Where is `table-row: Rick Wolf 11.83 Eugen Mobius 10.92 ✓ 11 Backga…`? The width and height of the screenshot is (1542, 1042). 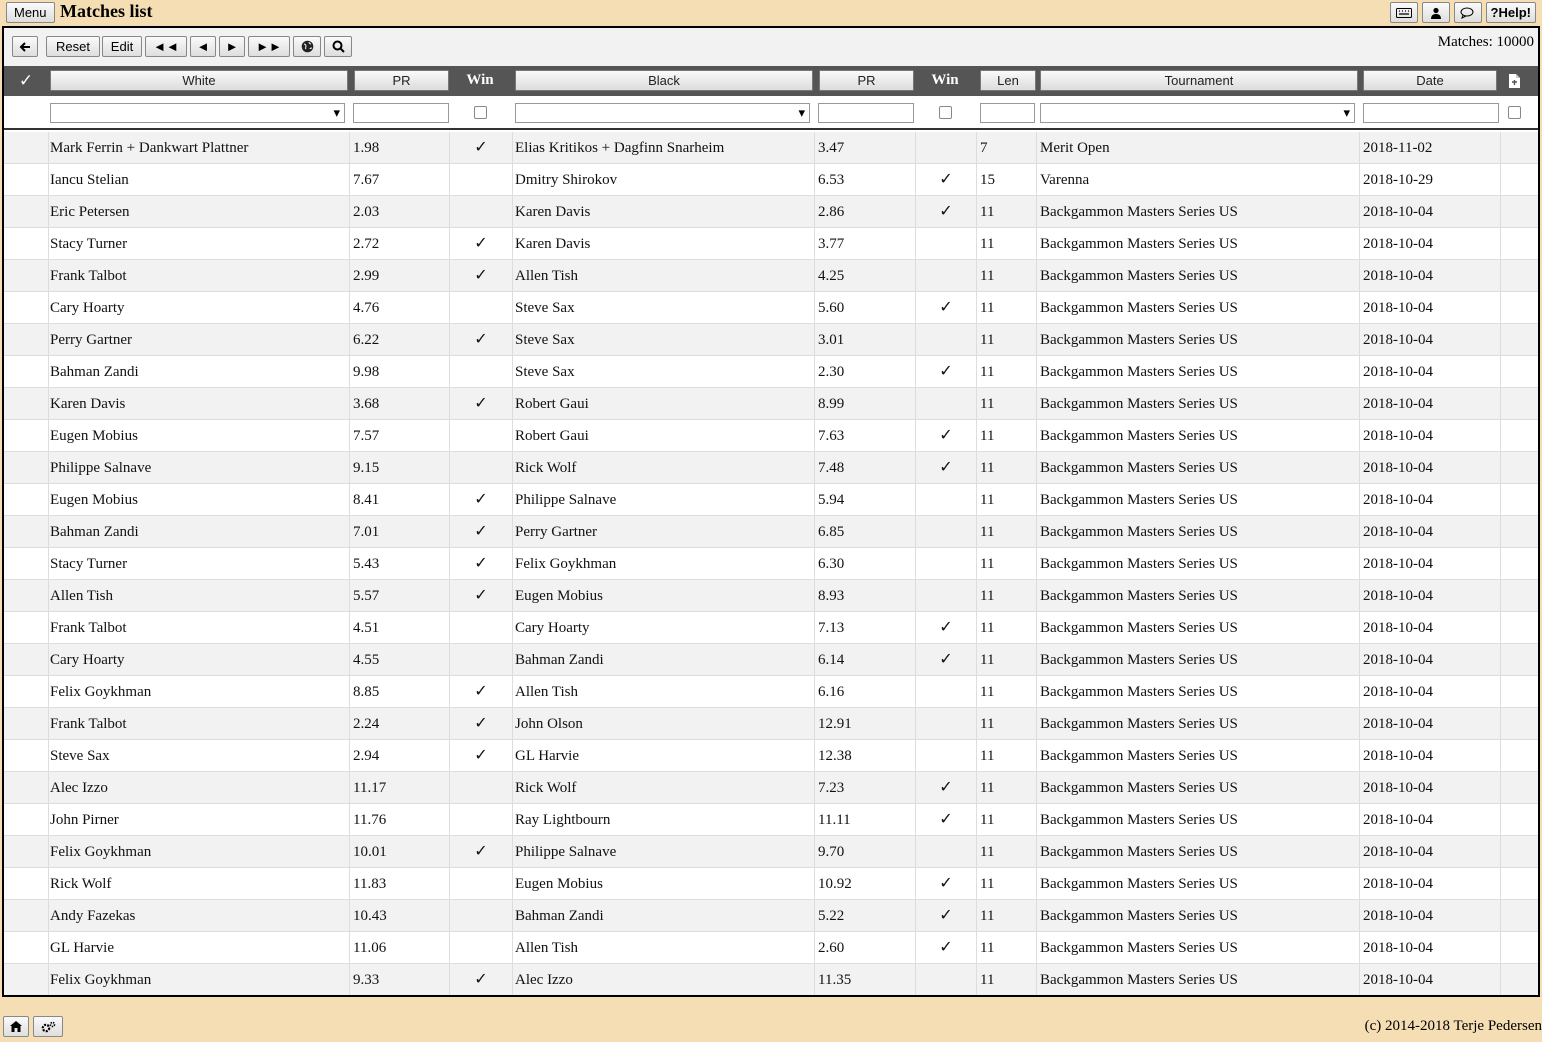 table-row: Rick Wolf 11.83 Eugen Mobius 10.92 ✓ 11 Backga… is located at coordinates (771, 884).